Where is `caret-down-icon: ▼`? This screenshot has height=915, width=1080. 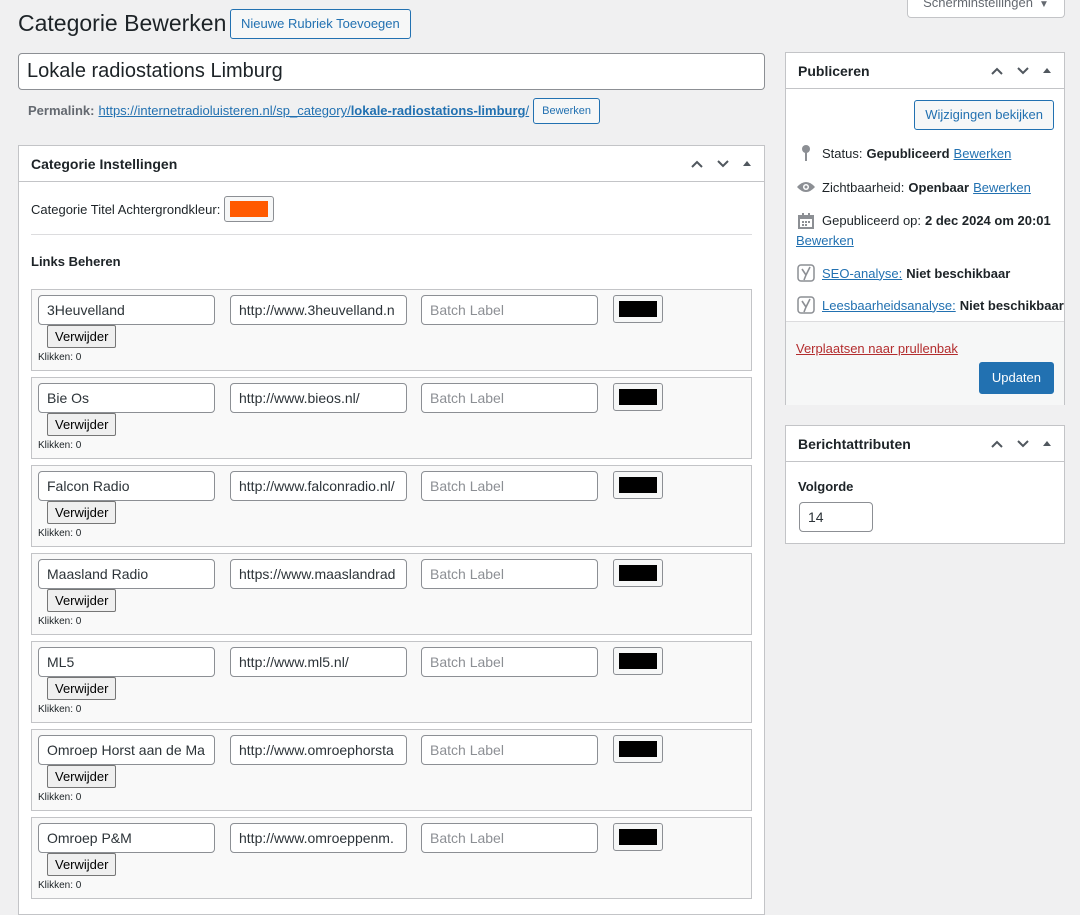 caret-down-icon: ▼ is located at coordinates (1043, 5).